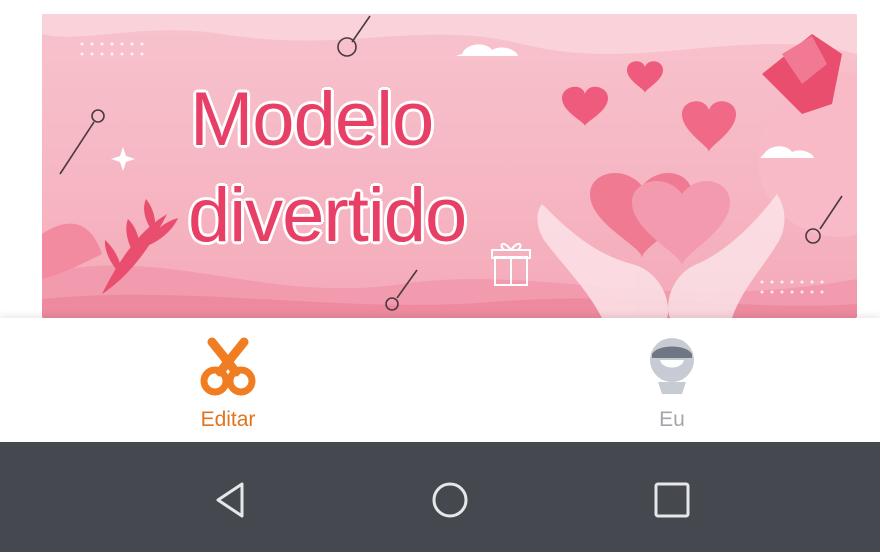  Describe the element at coordinates (672, 366) in the screenshot. I see `profile-avatar-icon` at that location.